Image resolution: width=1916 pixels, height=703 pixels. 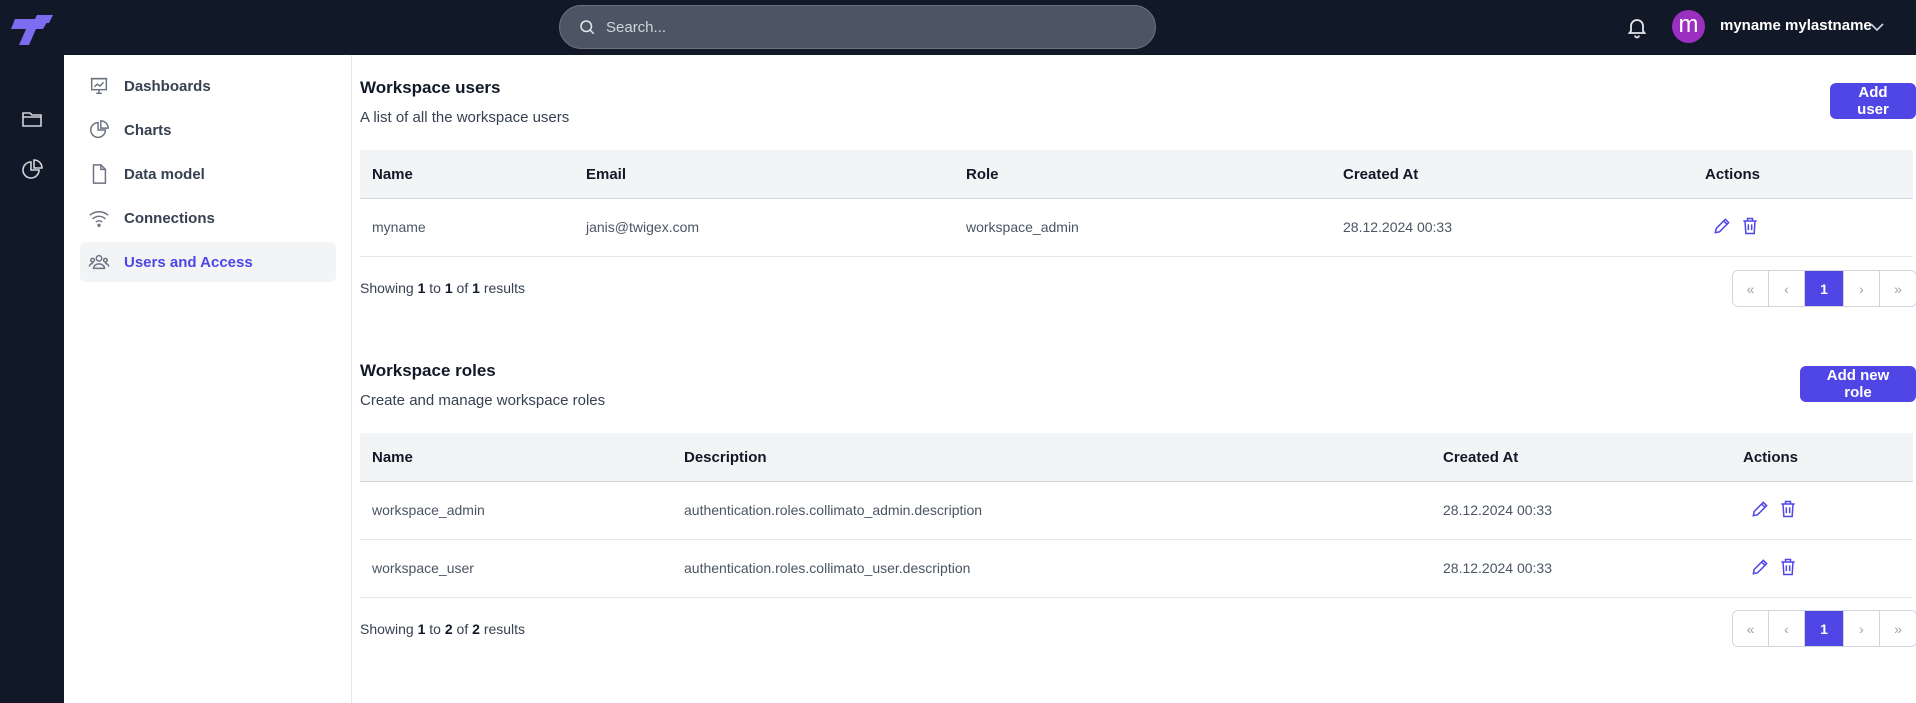 I want to click on add-role-button: Add new role, so click(x=1858, y=384).